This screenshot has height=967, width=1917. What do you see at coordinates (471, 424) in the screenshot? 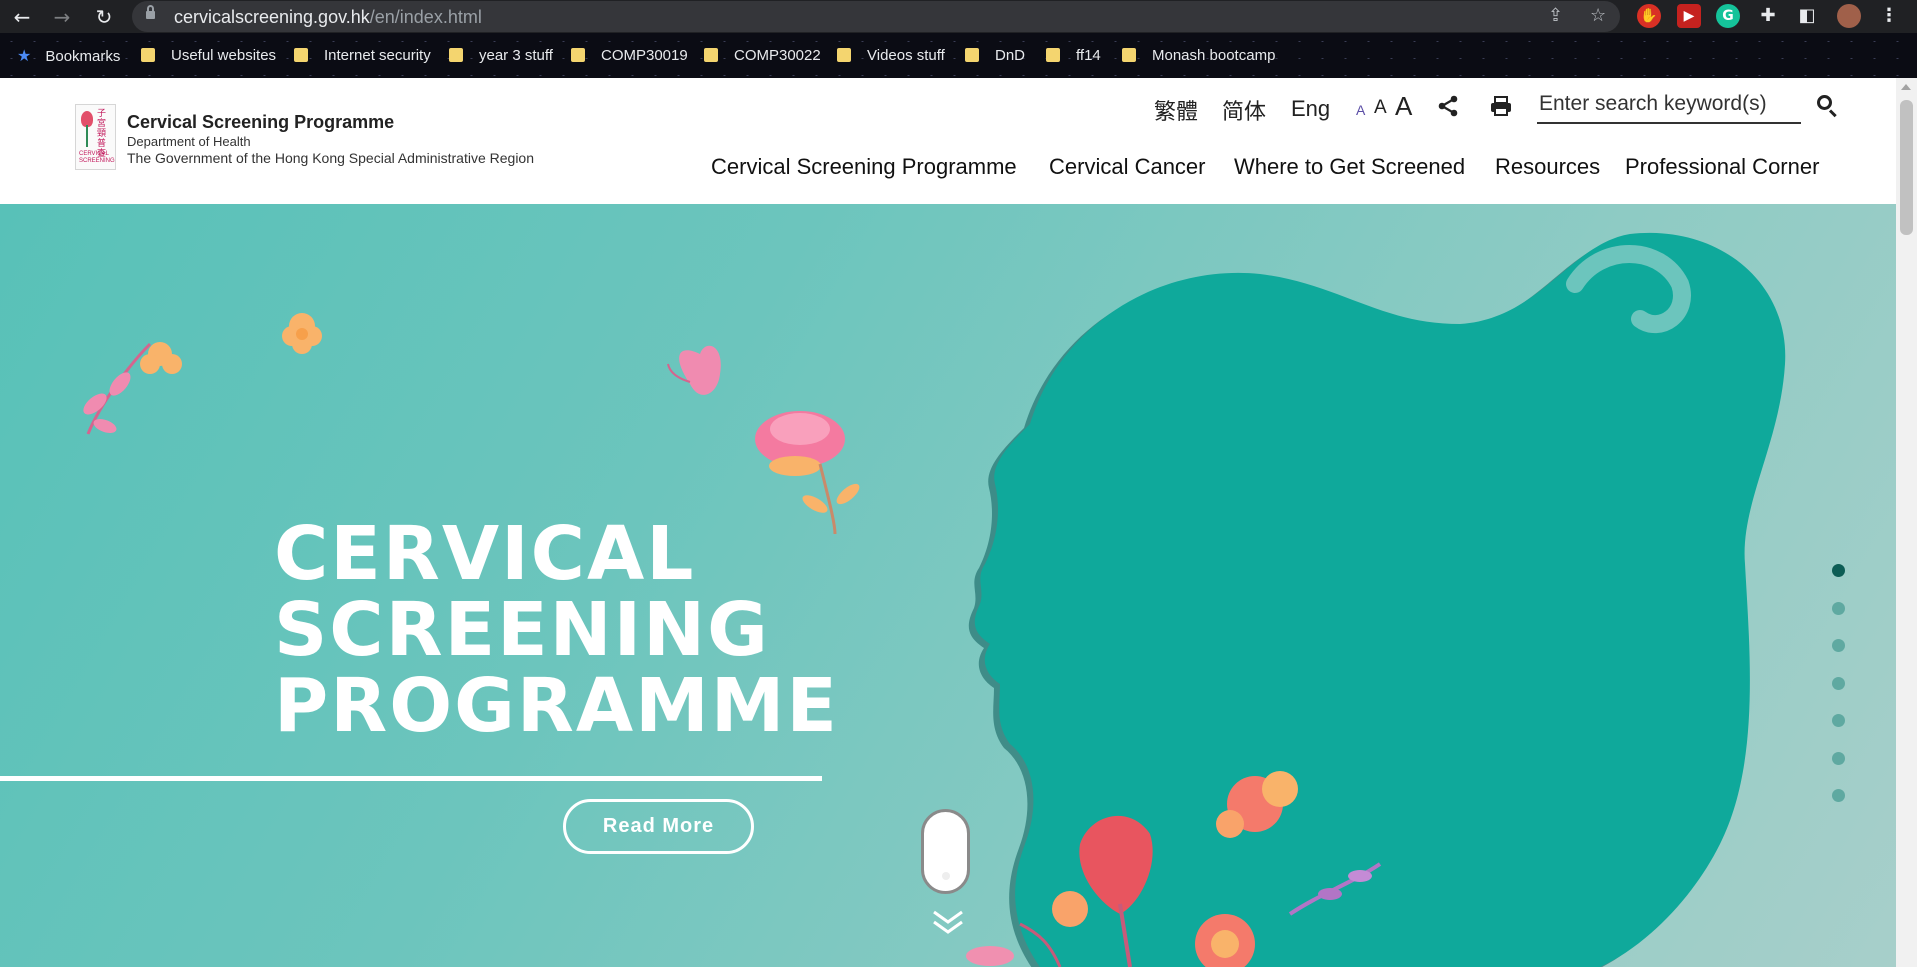
I see `decorative-flowers-icon` at bounding box center [471, 424].